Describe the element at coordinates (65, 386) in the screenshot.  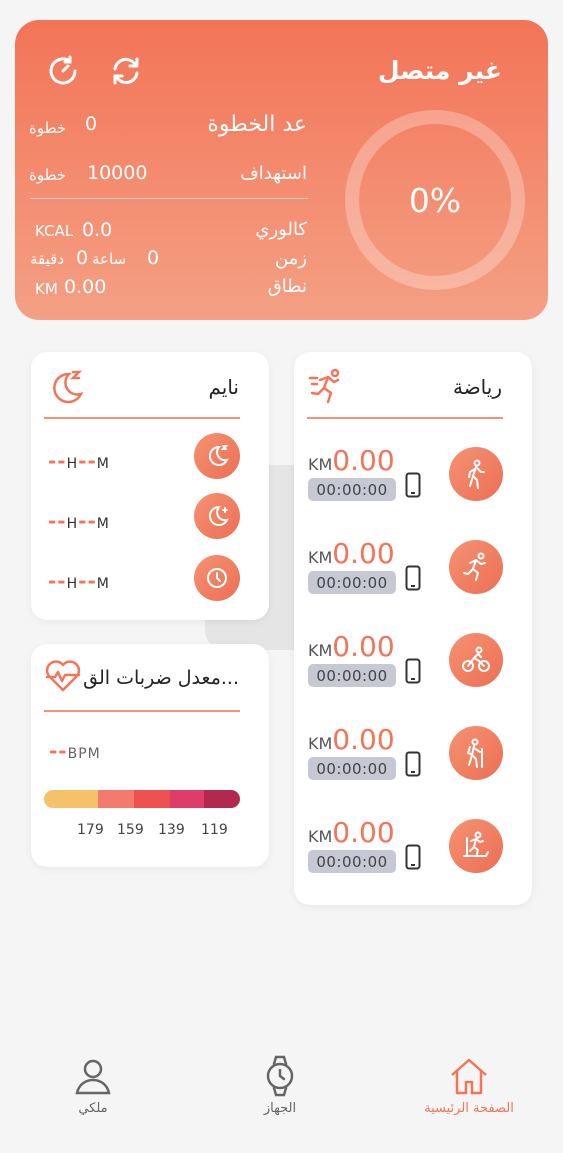
I see `sleep-moon-icon` at that location.